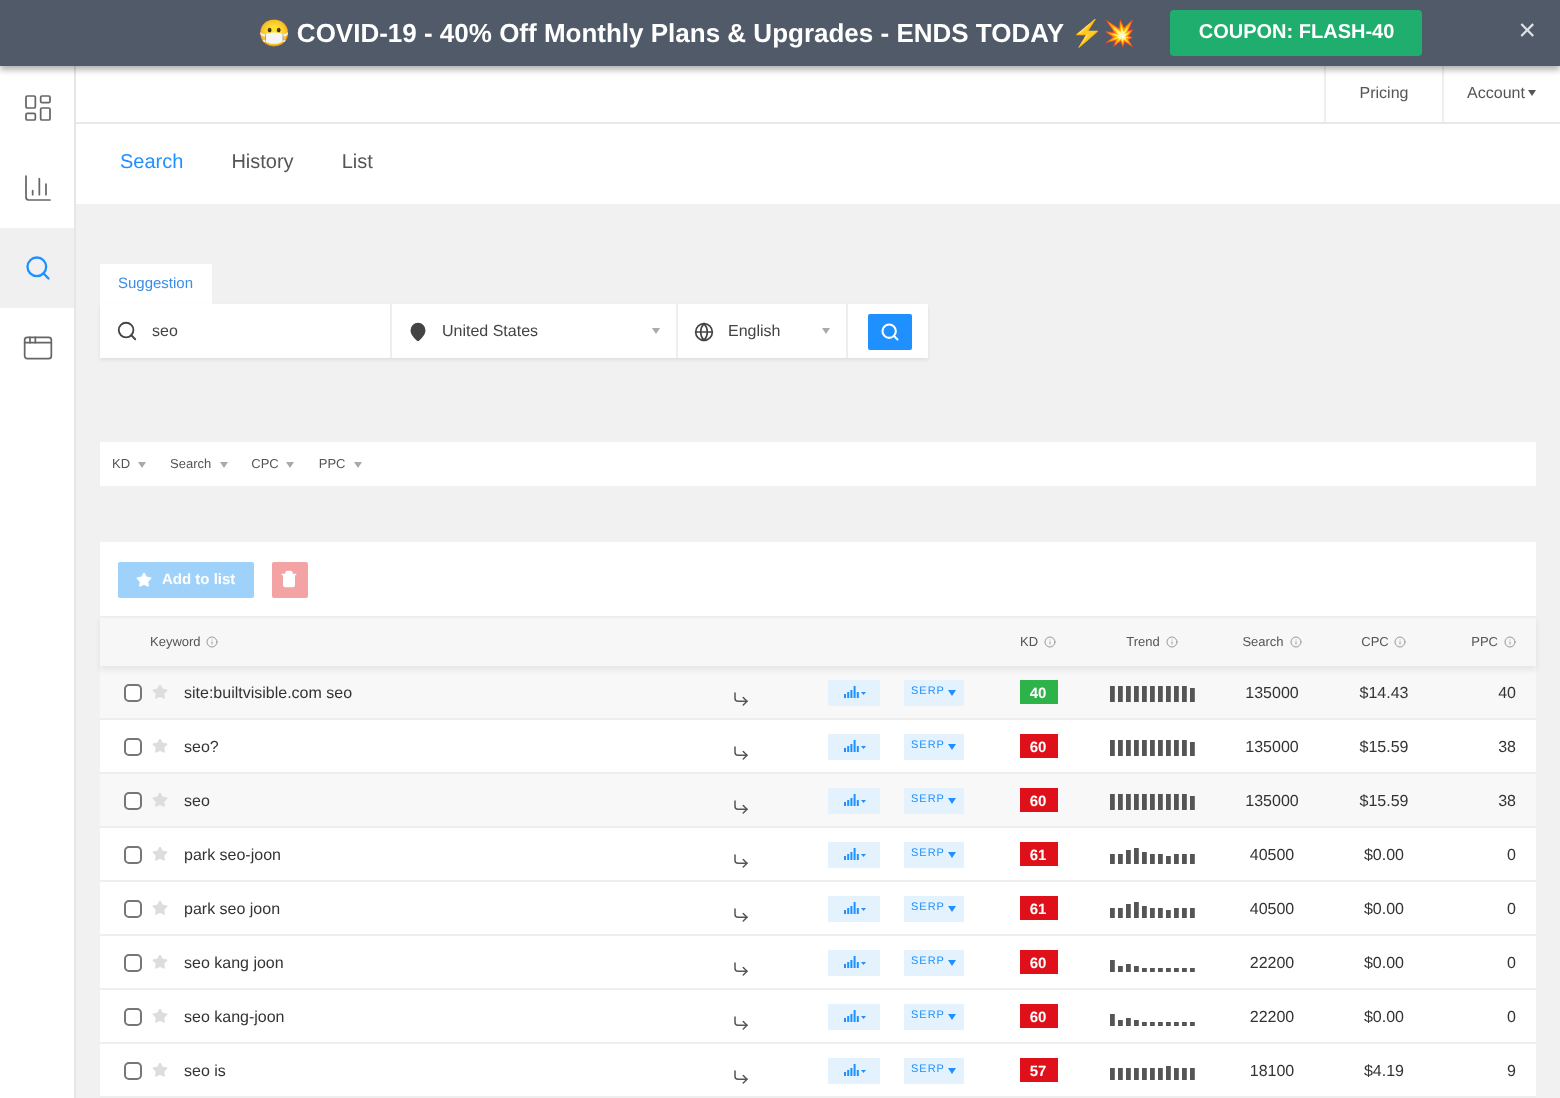  I want to click on keyword-cell-text: seo kang joon, so click(234, 962).